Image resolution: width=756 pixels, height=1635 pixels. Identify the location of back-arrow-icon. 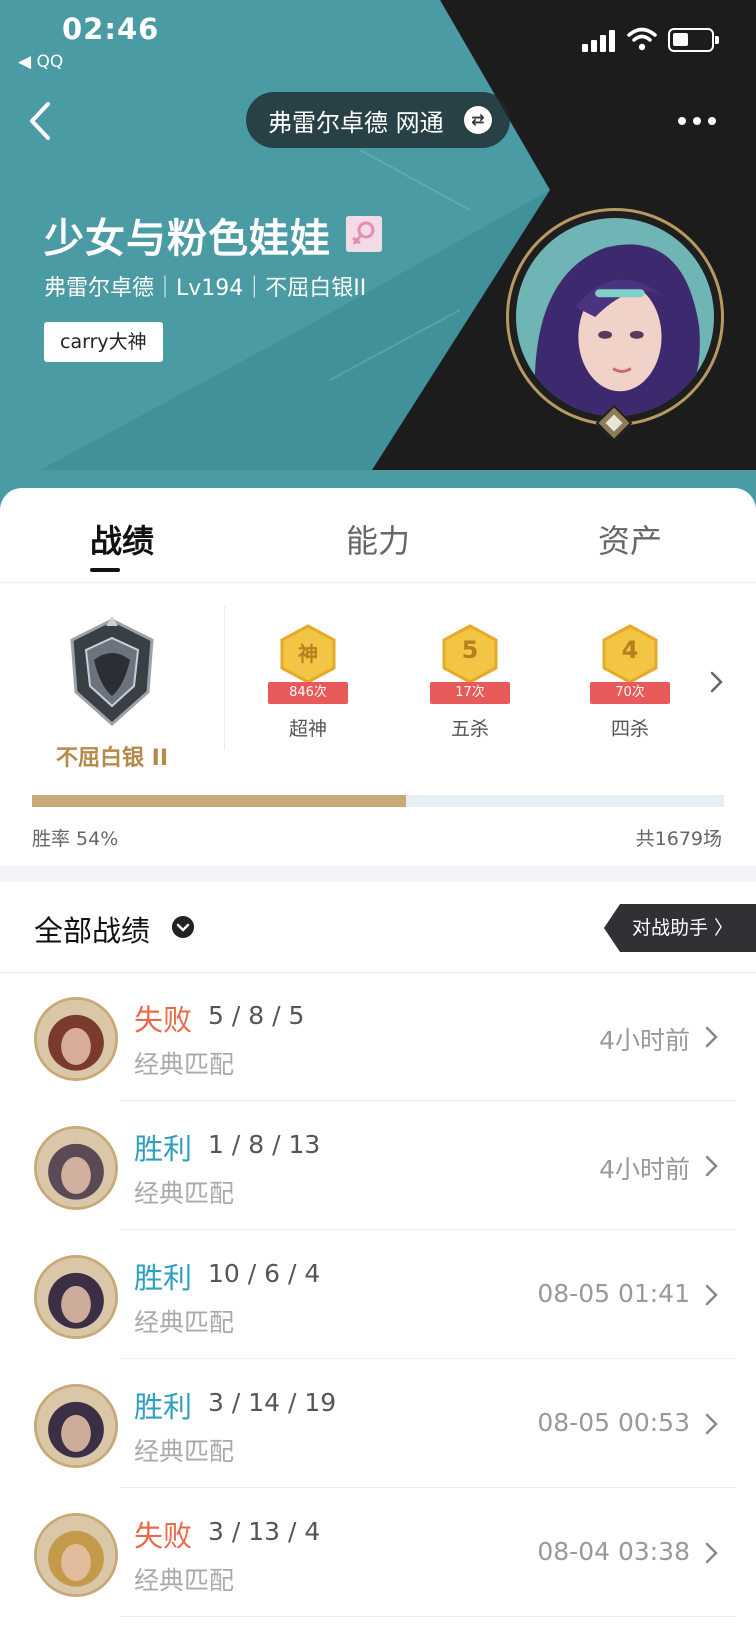
(42, 121).